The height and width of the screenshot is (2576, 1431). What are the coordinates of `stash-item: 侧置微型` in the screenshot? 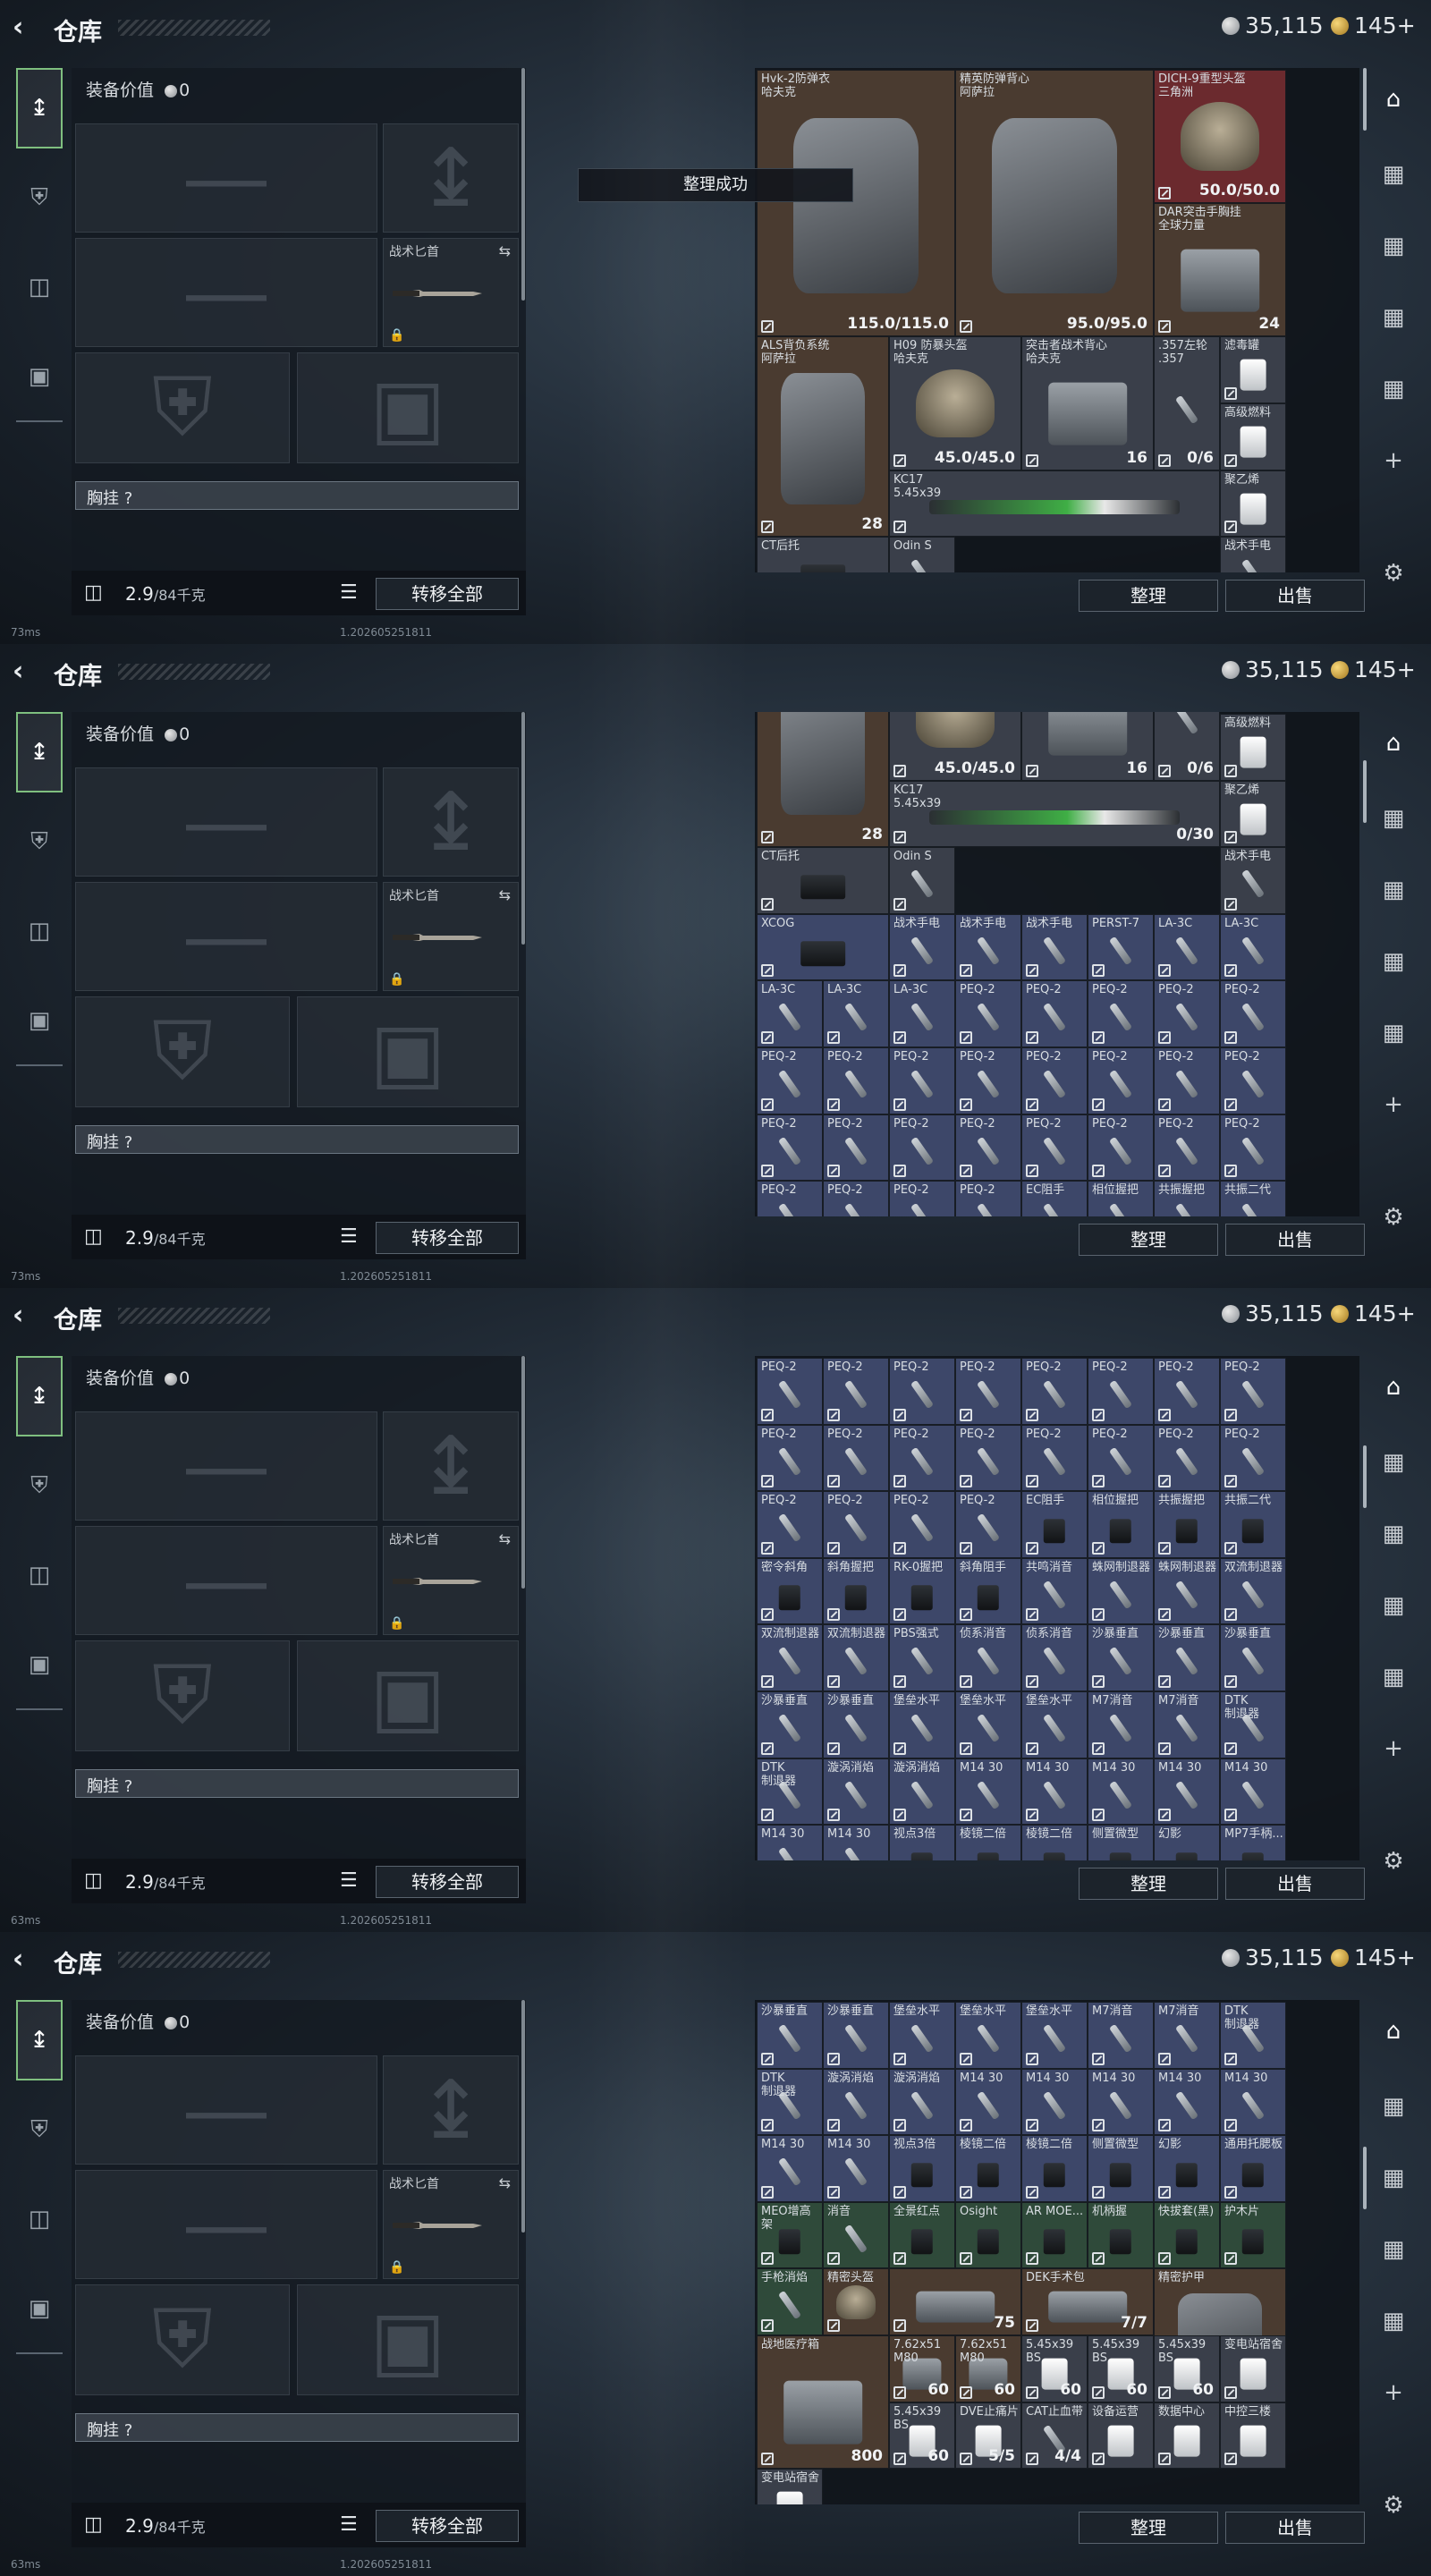 It's located at (1121, 2168).